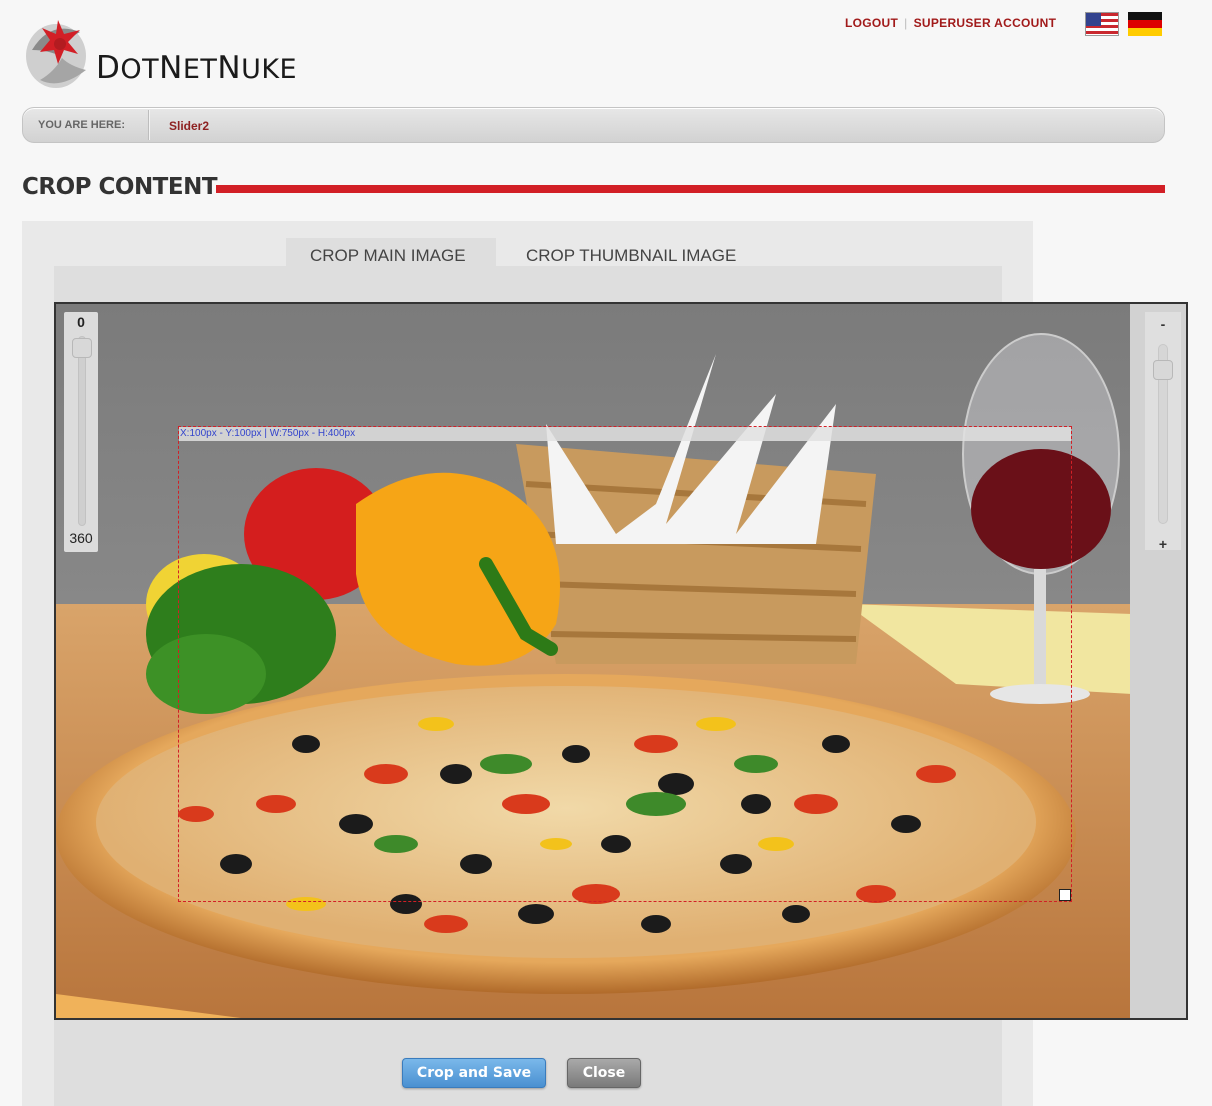 This screenshot has height=1106, width=1212. What do you see at coordinates (871, 23) in the screenshot?
I see `logout-link: LOGOUT` at bounding box center [871, 23].